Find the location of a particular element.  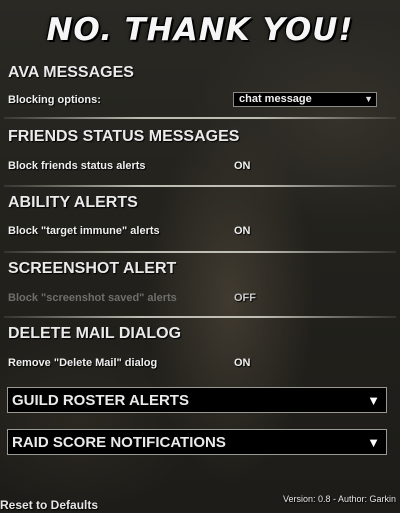

blocking-options-label: Blocking options: is located at coordinates (54, 100).